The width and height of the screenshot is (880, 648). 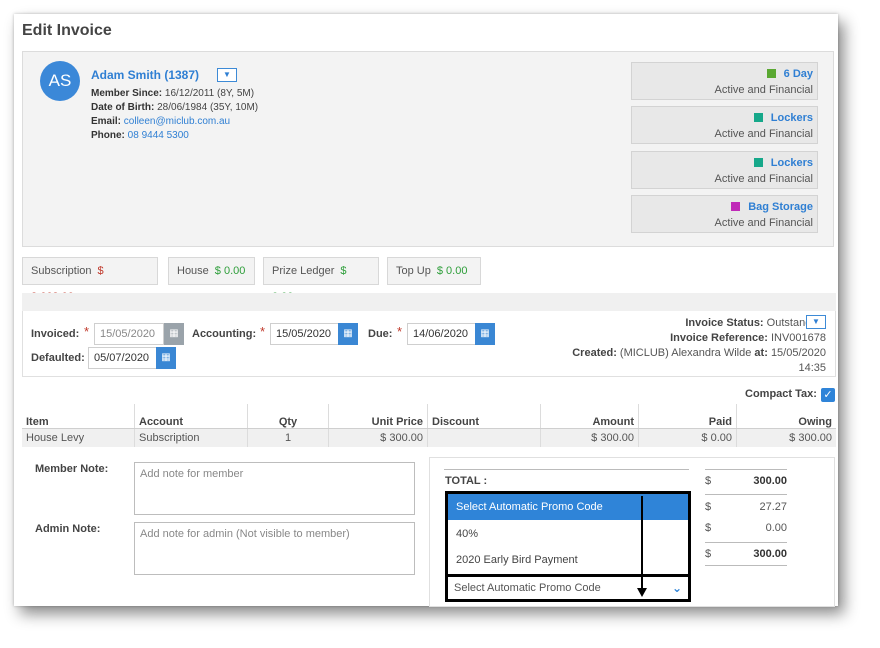 I want to click on column-header: Unit Price, so click(x=378, y=416).